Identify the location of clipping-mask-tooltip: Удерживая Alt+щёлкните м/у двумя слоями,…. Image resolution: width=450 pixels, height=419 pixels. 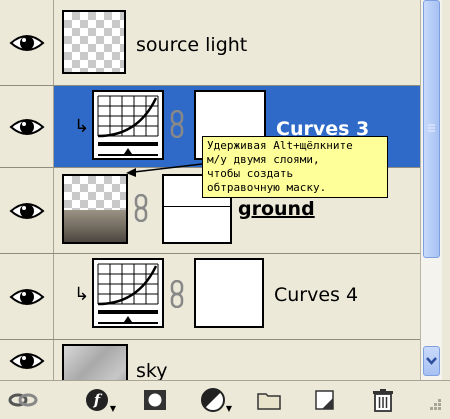
(295, 167).